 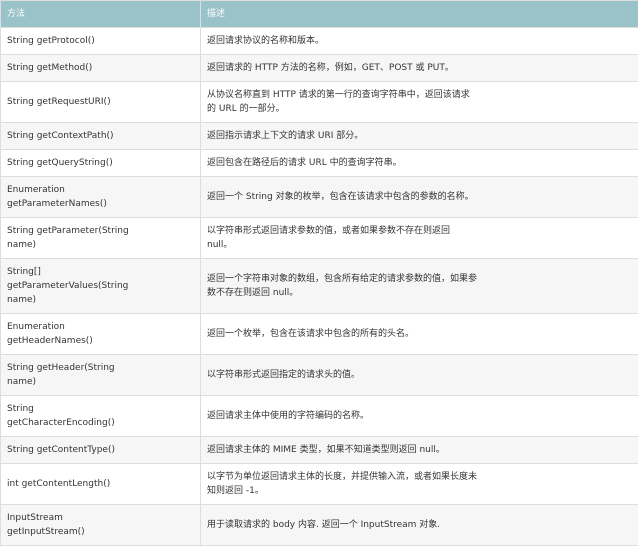 I want to click on table-header: 方法 描述, so click(x=319, y=14).